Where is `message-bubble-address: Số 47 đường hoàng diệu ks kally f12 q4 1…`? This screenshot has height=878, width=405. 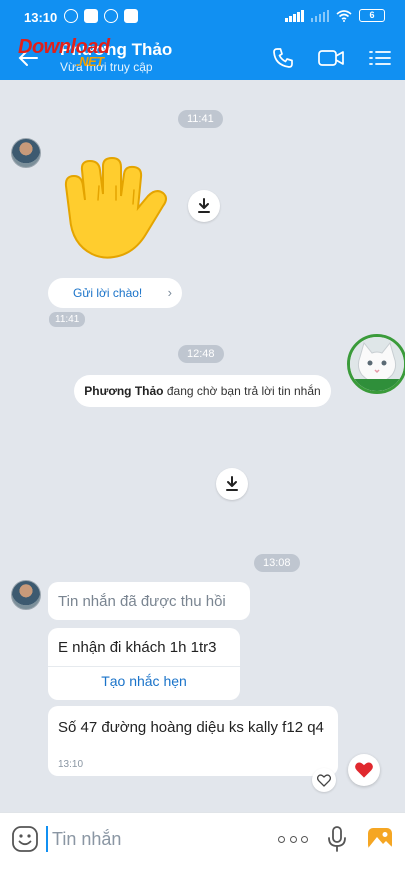 message-bubble-address: Số 47 đường hoàng diệu ks kally f12 q4 1… is located at coordinates (193, 741).